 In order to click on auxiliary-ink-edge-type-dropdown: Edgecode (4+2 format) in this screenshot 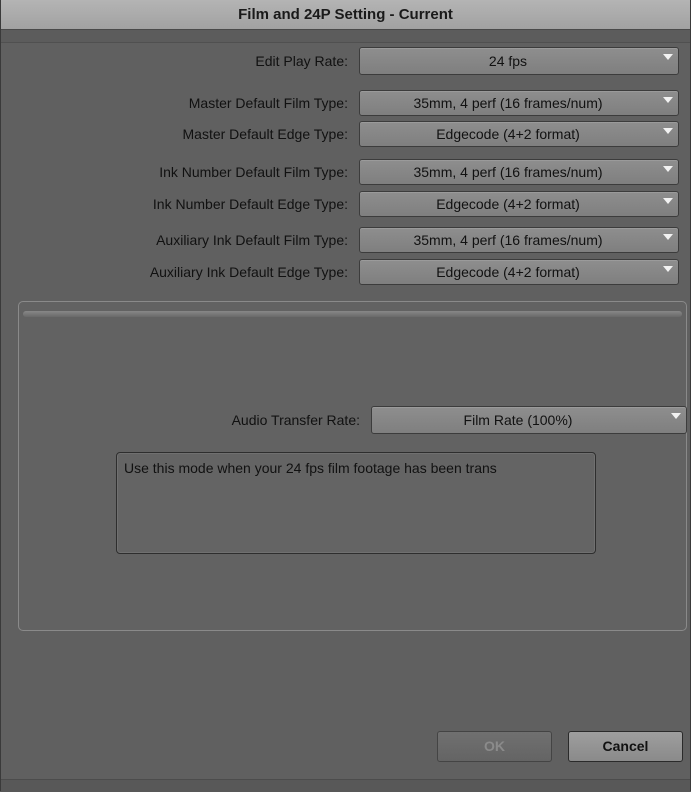, I will do `click(519, 272)`.